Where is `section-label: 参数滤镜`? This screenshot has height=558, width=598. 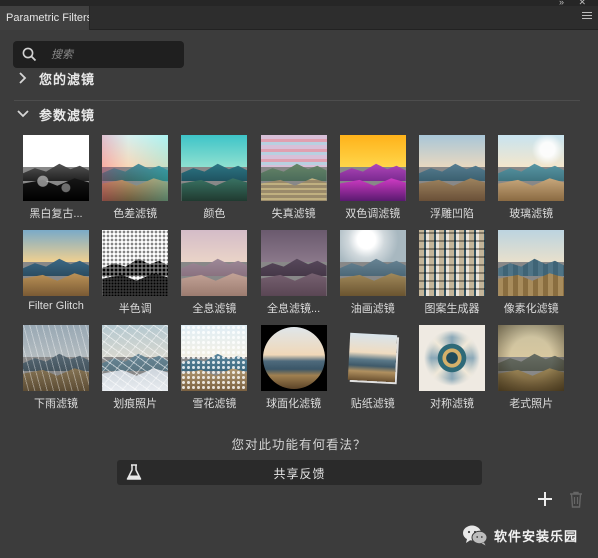
section-label: 参数滤镜 is located at coordinates (67, 115).